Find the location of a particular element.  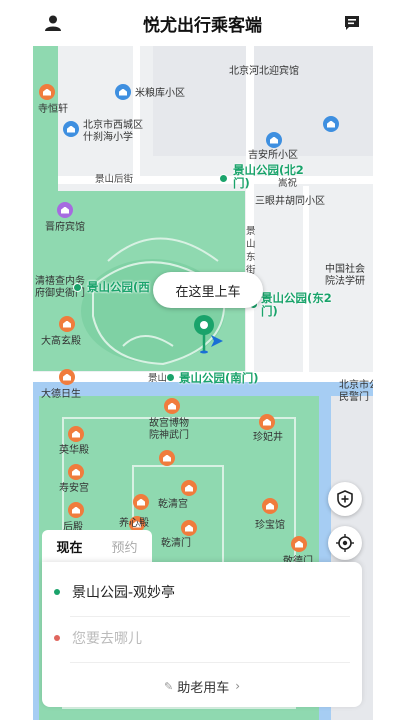

hotel-icon is located at coordinates (65, 210).